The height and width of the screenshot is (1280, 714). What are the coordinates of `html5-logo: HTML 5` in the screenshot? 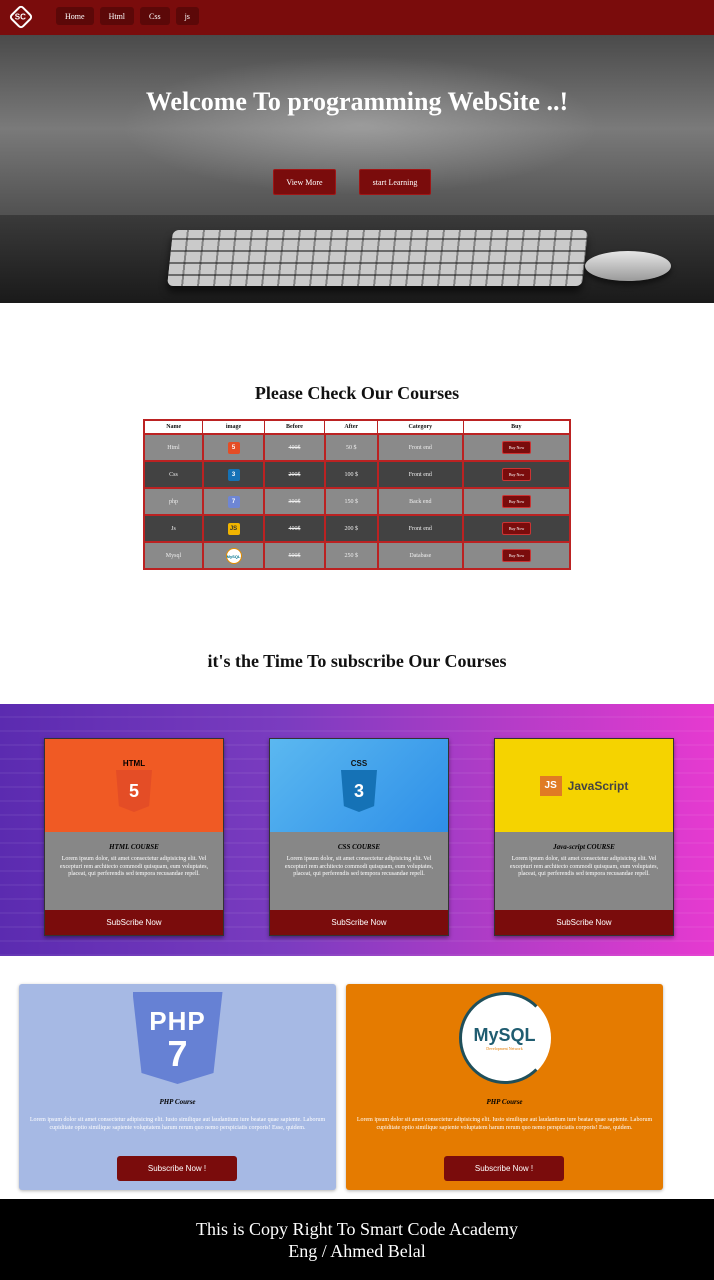 It's located at (134, 785).